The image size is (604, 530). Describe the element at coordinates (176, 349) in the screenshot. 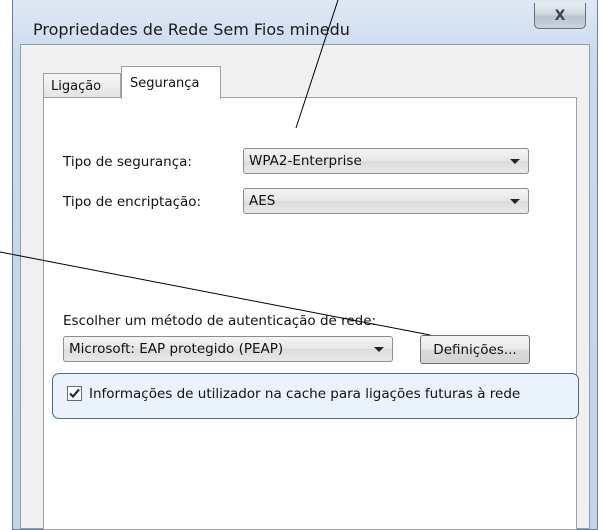

I see `auth-method-value: Microsoft: EAP protegido (PEAP)` at that location.